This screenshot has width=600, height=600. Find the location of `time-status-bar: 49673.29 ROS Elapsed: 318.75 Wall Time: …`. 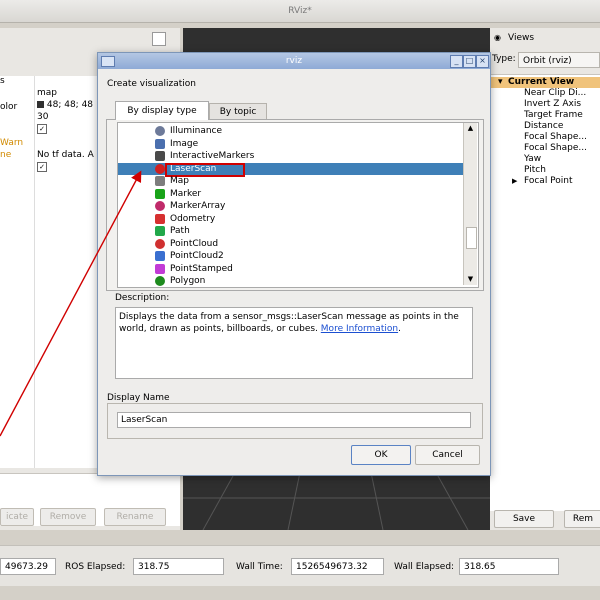

time-status-bar: 49673.29 ROS Elapsed: 318.75 Wall Time: … is located at coordinates (300, 565).